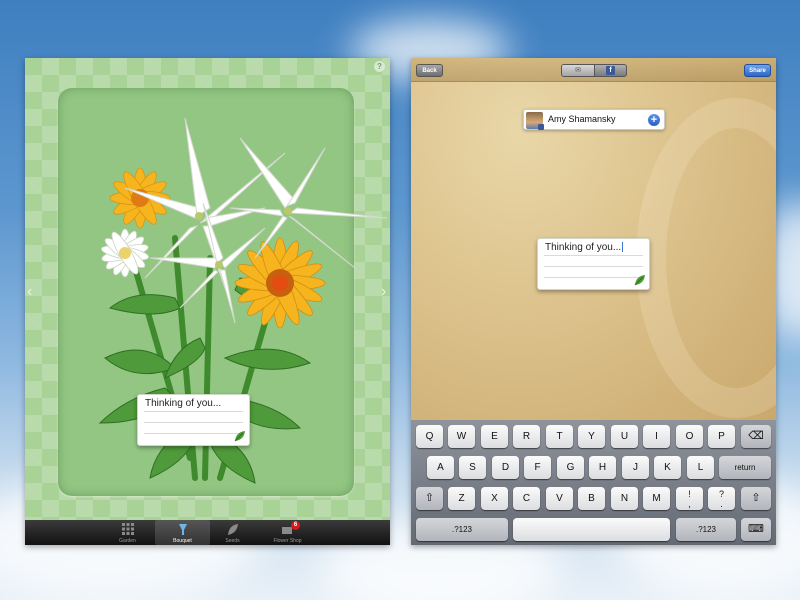 This screenshot has height=600, width=800. What do you see at coordinates (559, 436) in the screenshot?
I see `key-t: T` at bounding box center [559, 436].